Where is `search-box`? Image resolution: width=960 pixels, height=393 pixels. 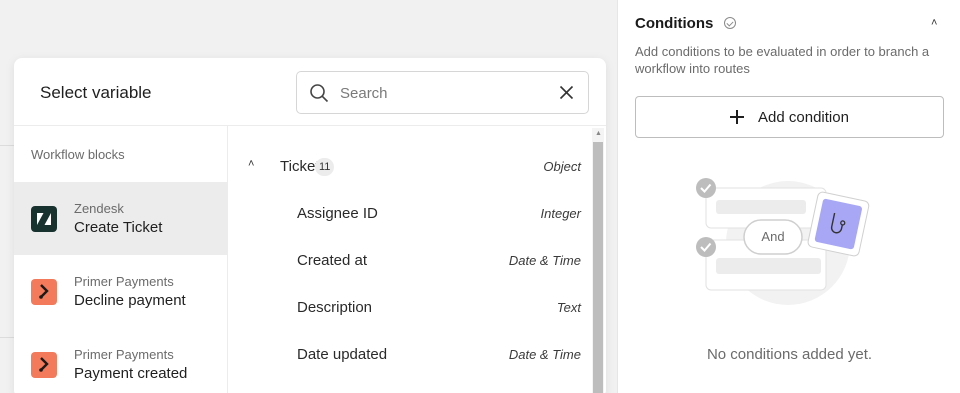 search-box is located at coordinates (442, 92).